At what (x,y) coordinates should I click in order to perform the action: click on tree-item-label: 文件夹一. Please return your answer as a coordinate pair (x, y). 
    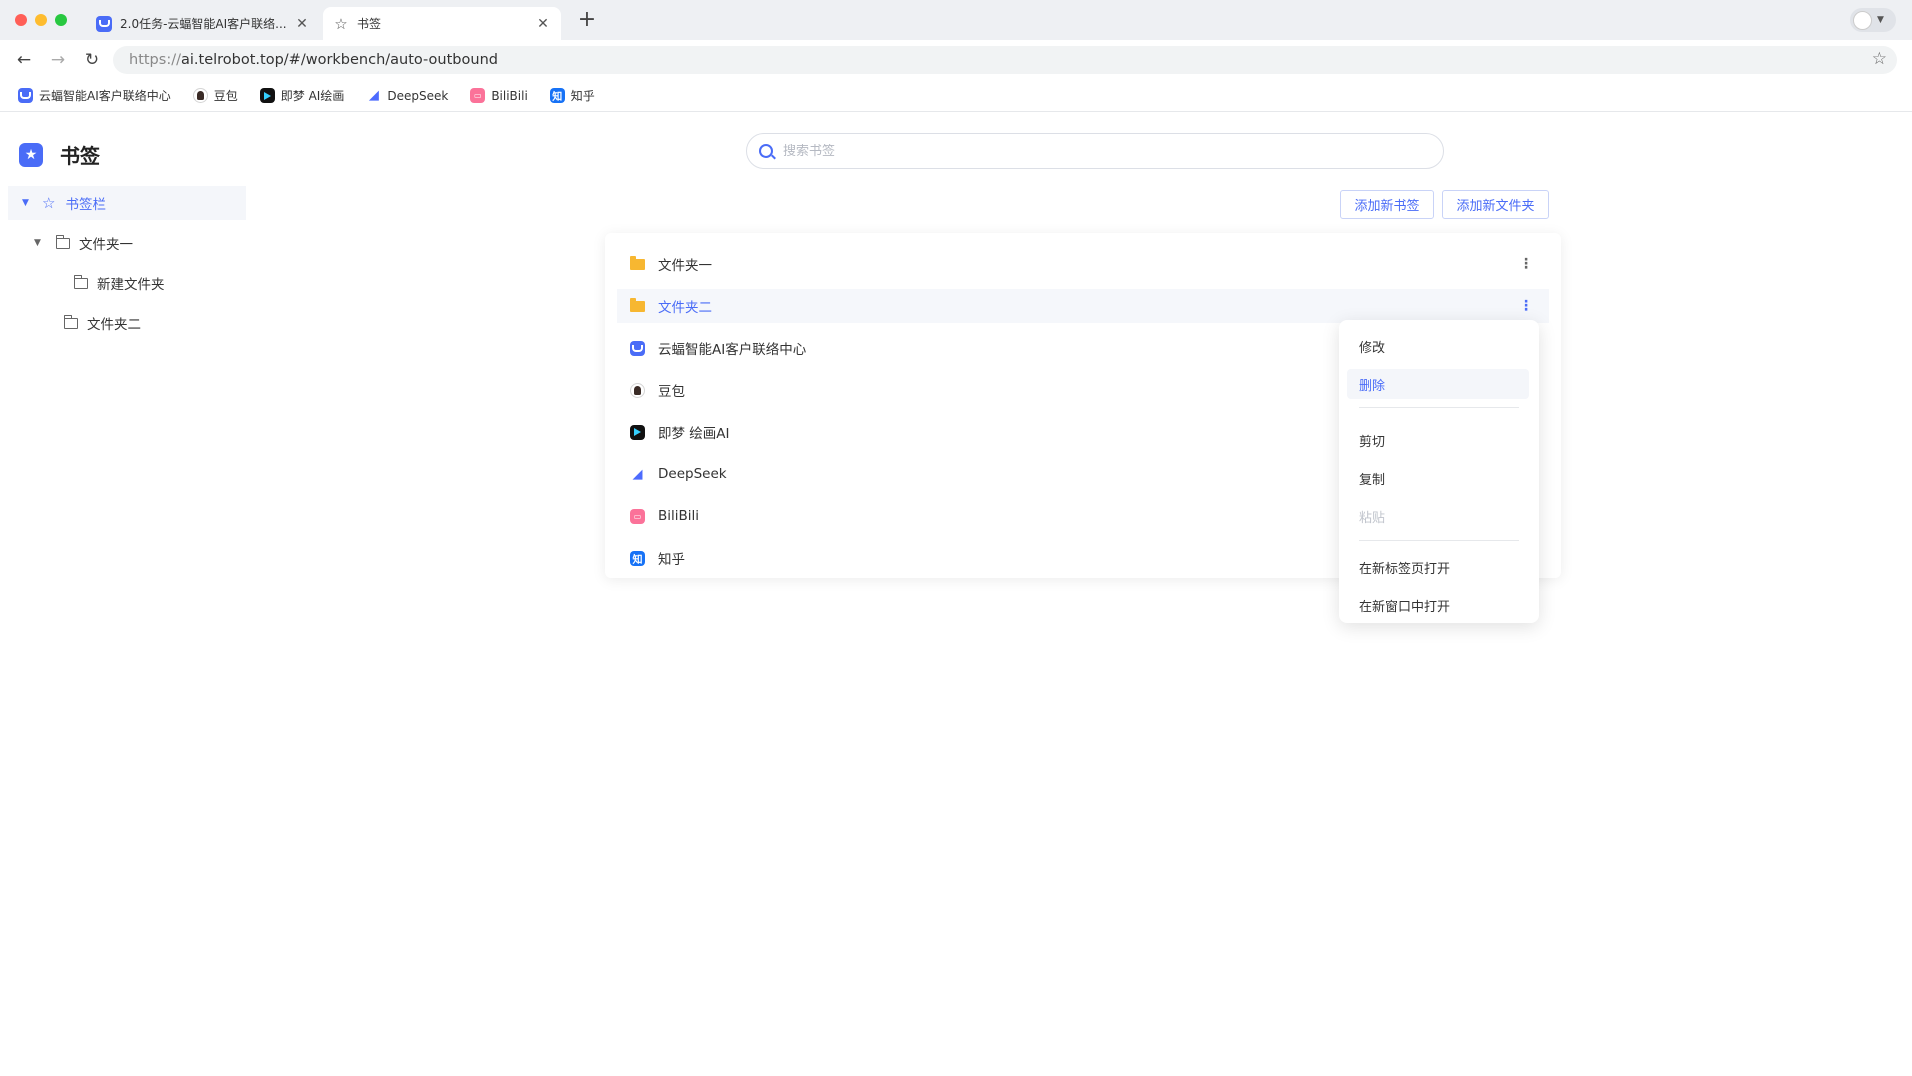
    Looking at the image, I should click on (106, 245).